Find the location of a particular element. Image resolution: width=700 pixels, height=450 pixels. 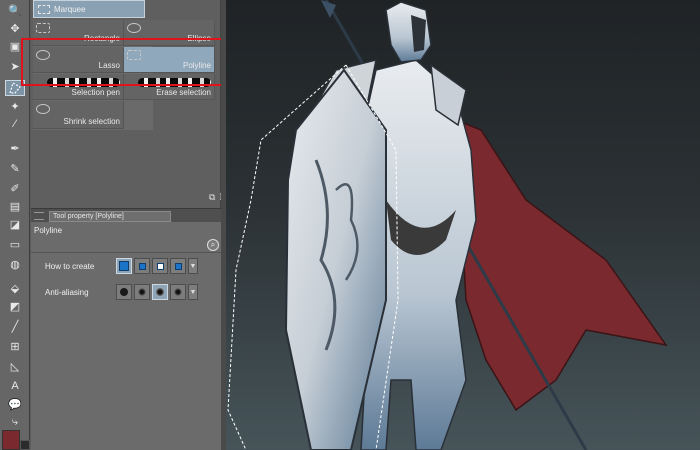

new-selection-option is located at coordinates (124, 266).